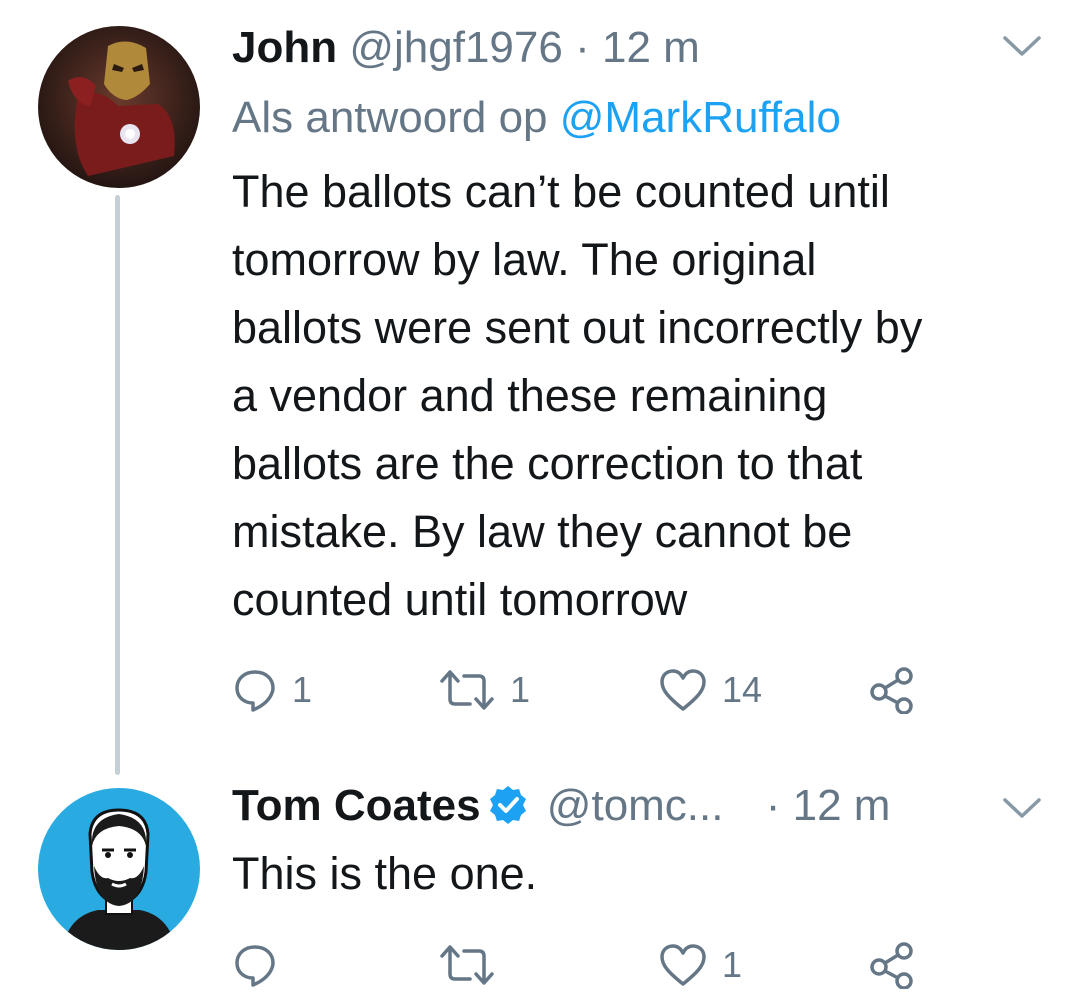 Image resolution: width=1080 pixels, height=995 pixels. I want to click on like-button: 14, so click(710, 690).